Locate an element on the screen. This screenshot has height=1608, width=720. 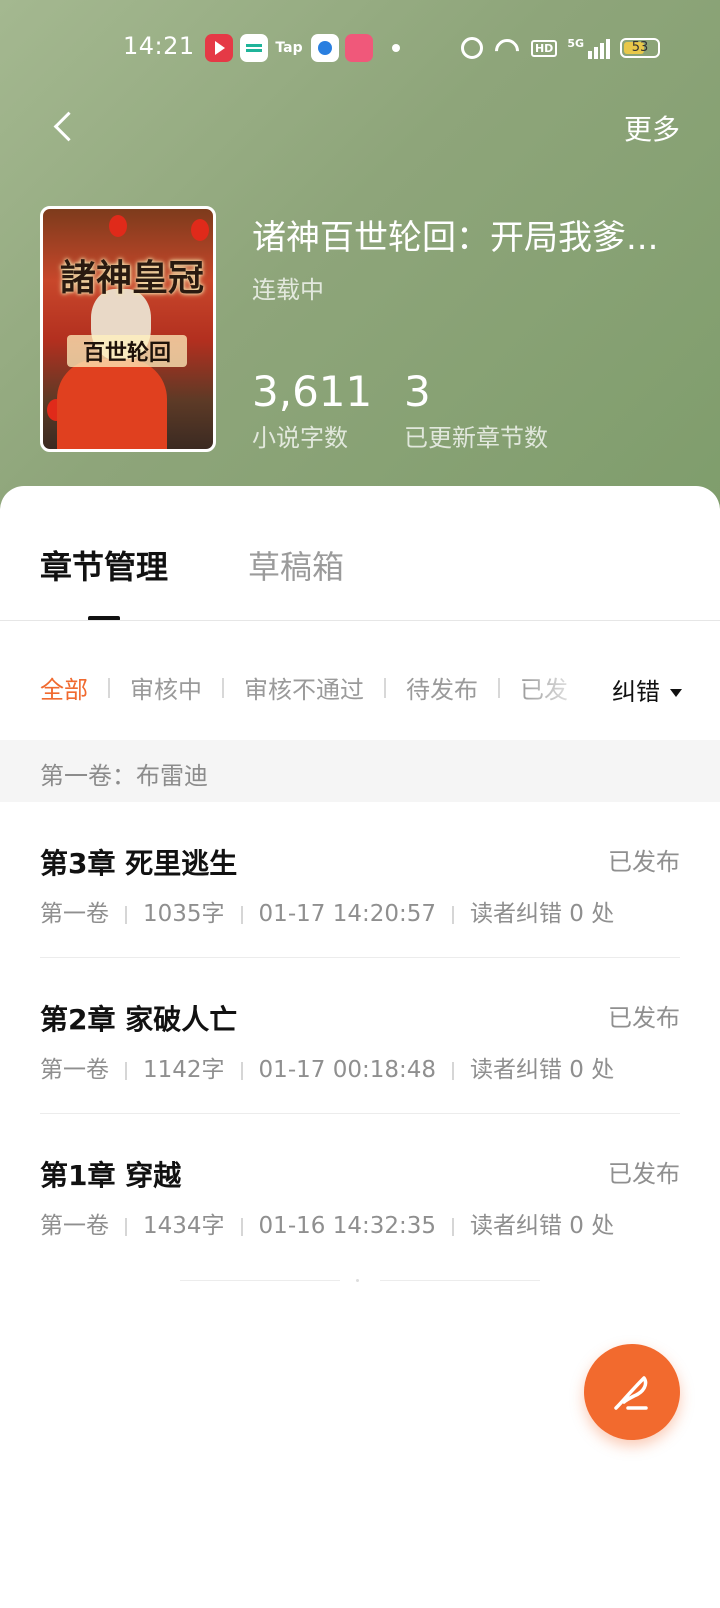
tap-app-icon: Tap is located at coordinates (289, 48).